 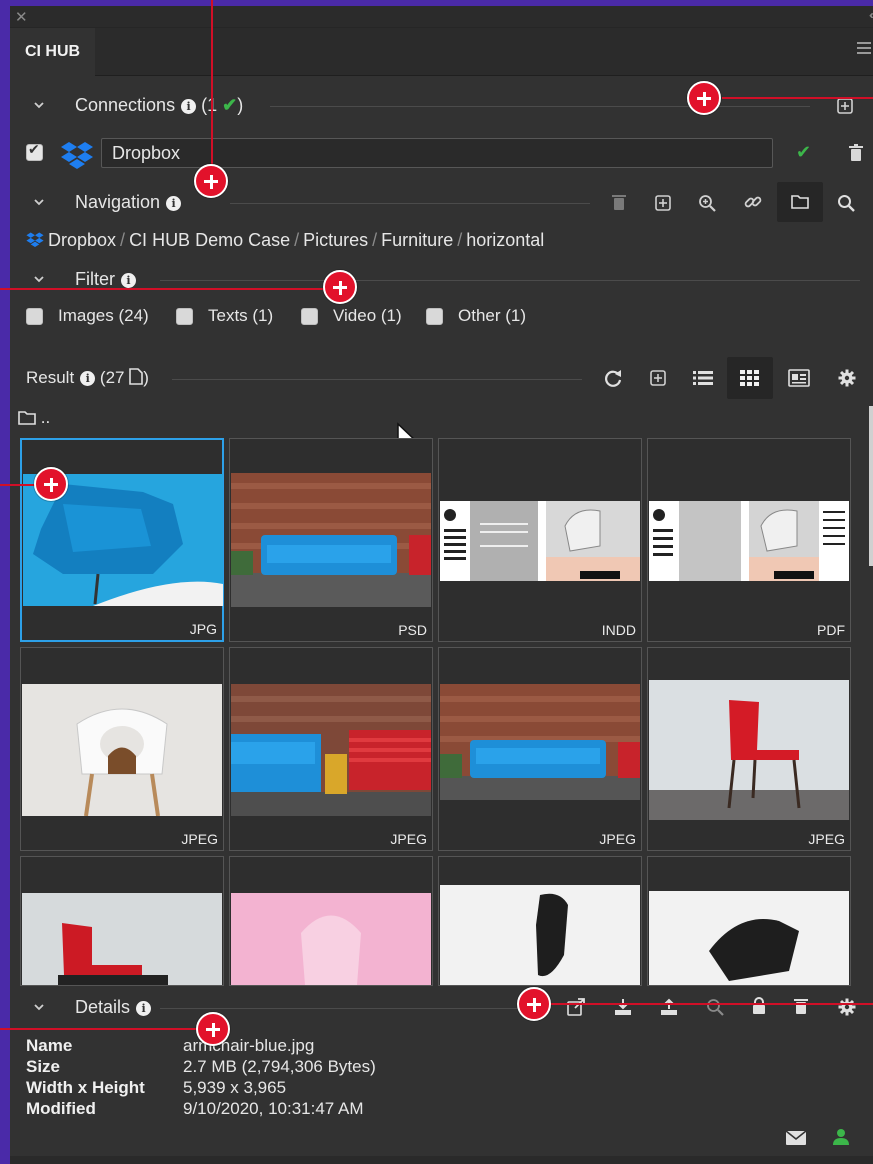 What do you see at coordinates (35, 239) in the screenshot?
I see `dropbox-icon` at bounding box center [35, 239].